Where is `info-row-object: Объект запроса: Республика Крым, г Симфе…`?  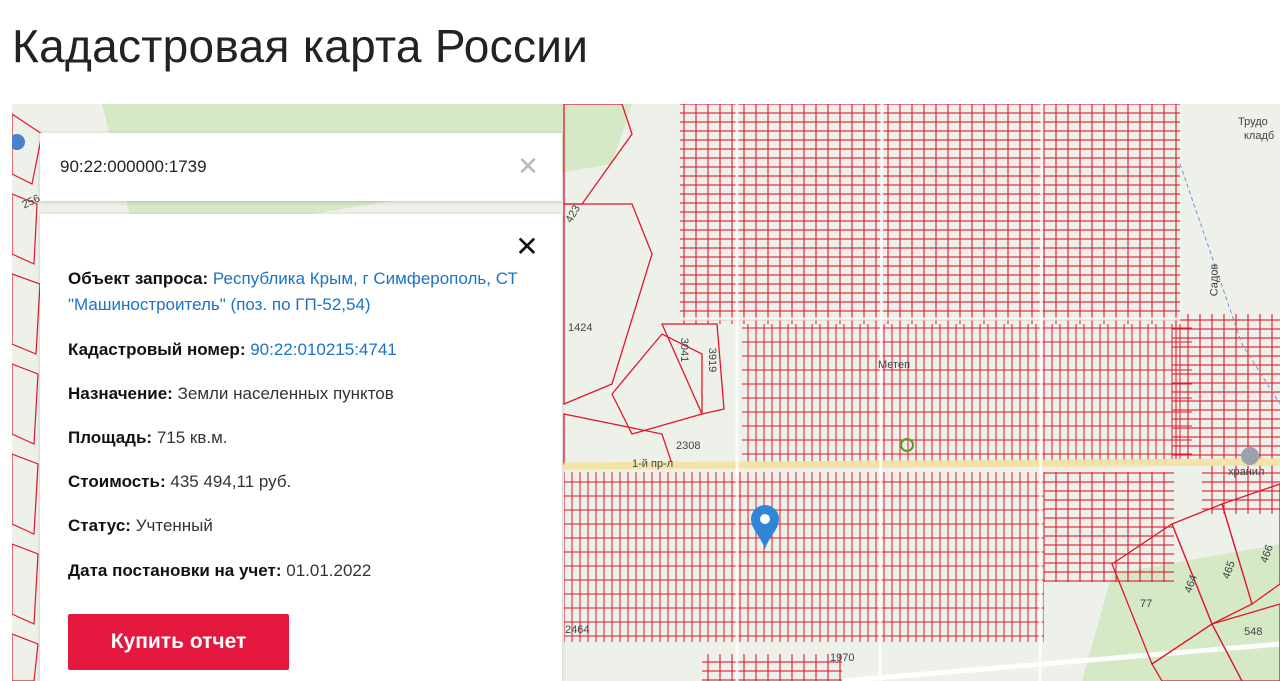 info-row-object: Объект запроса: Республика Крым, г Симфе… is located at coordinates (303, 292).